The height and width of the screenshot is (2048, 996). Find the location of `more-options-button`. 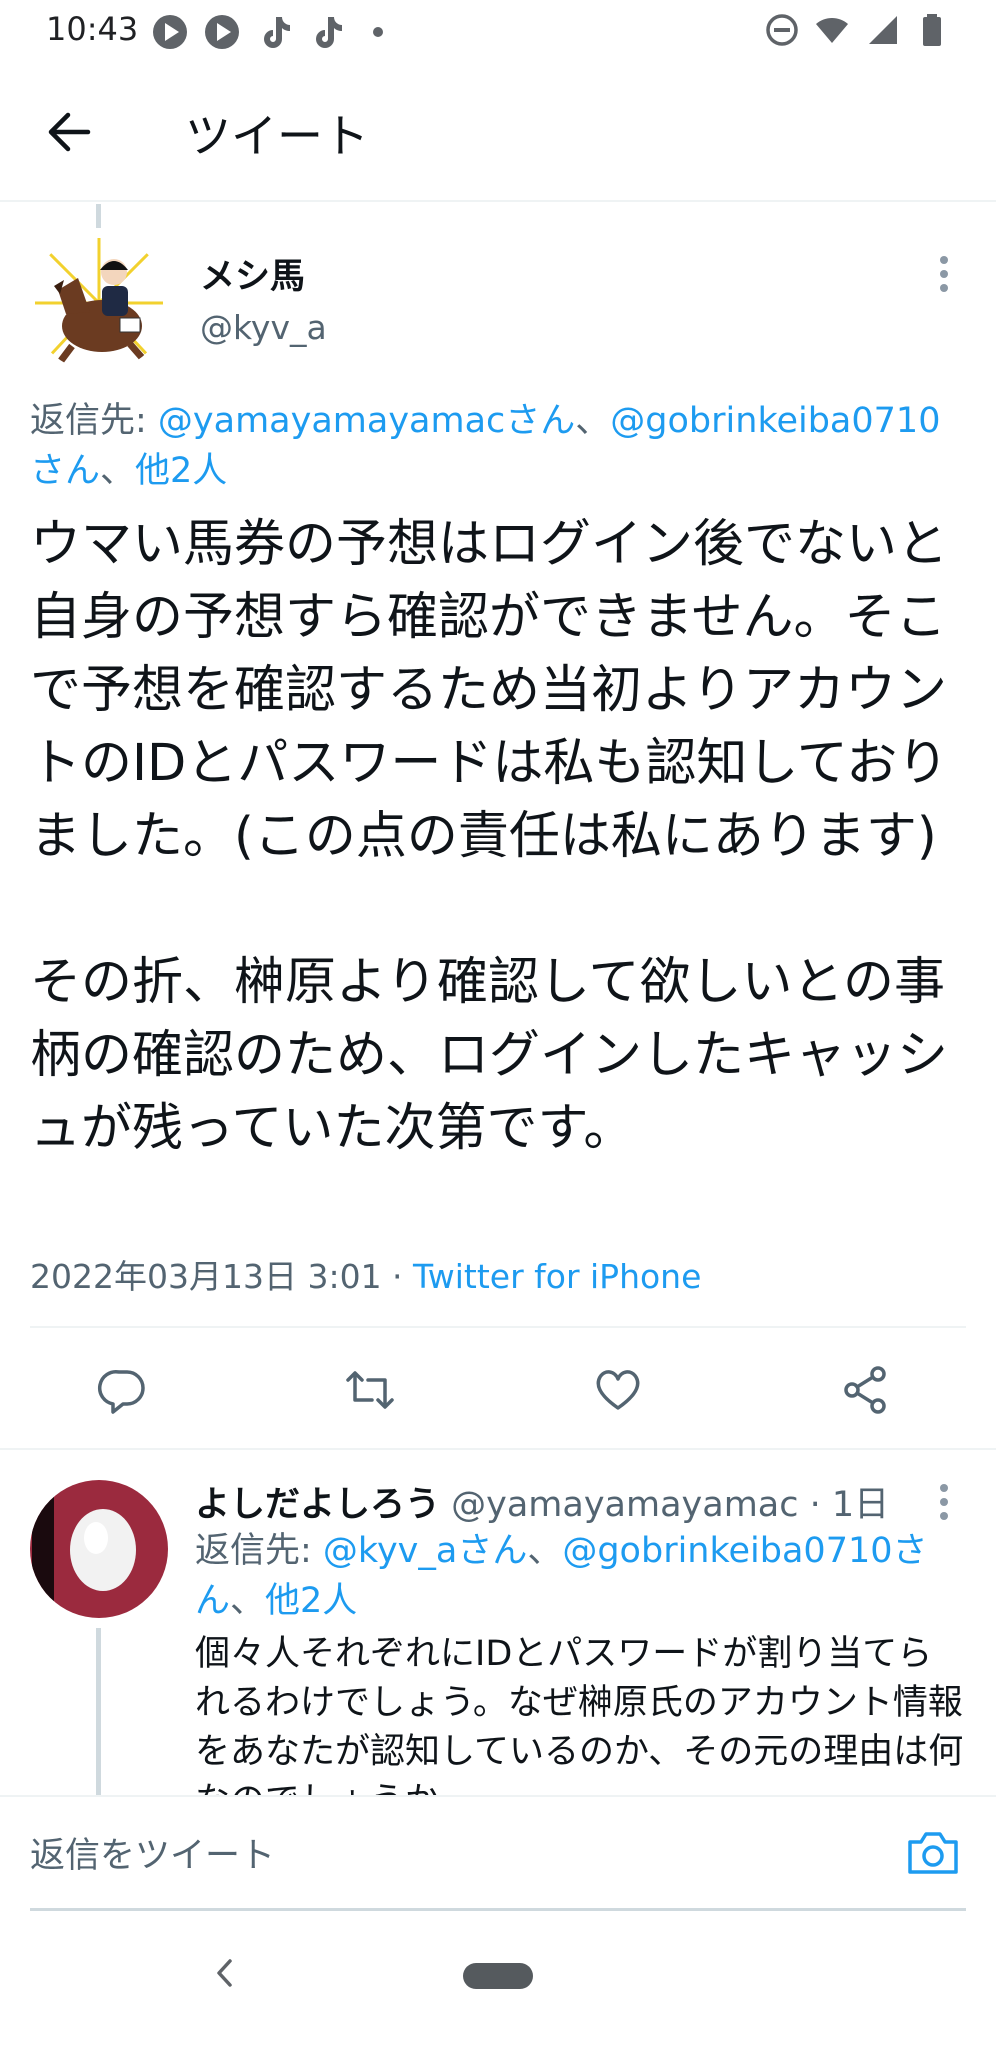

more-options-button is located at coordinates (944, 274).